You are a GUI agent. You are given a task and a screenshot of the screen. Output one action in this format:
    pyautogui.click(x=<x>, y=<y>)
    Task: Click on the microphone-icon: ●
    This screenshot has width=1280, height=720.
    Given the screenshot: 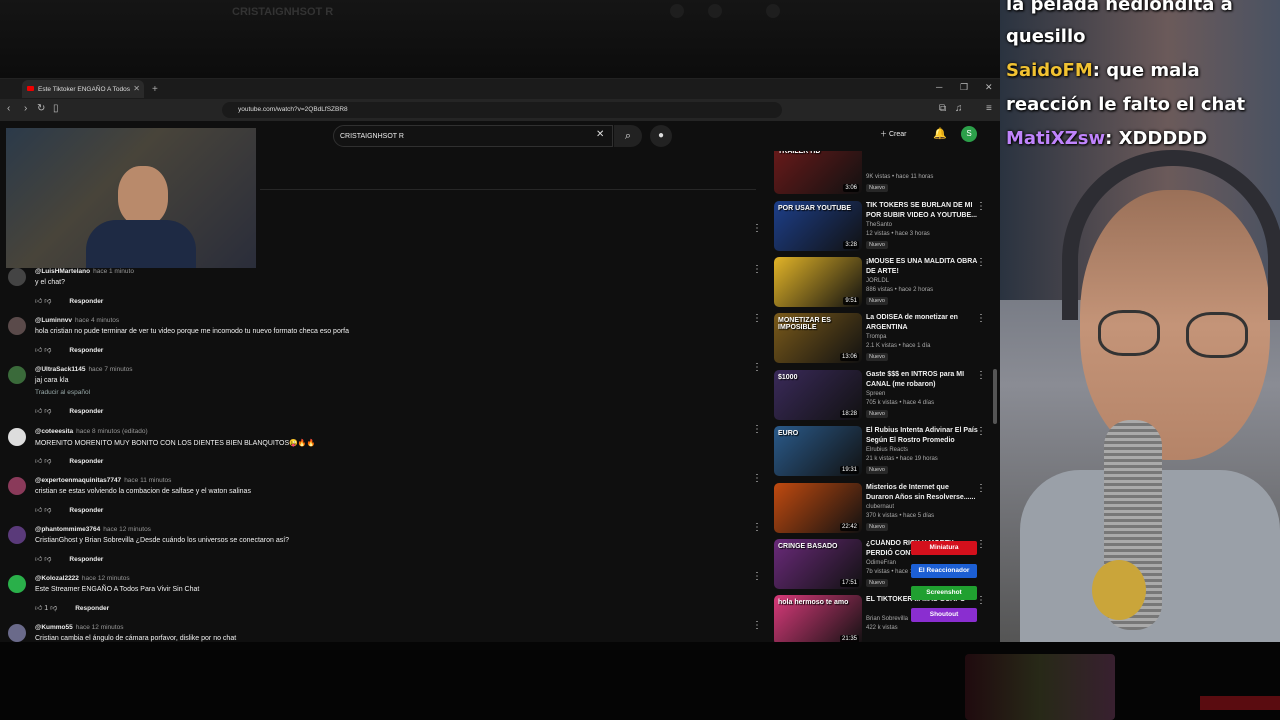 What is the action you would take?
    pyautogui.click(x=661, y=136)
    